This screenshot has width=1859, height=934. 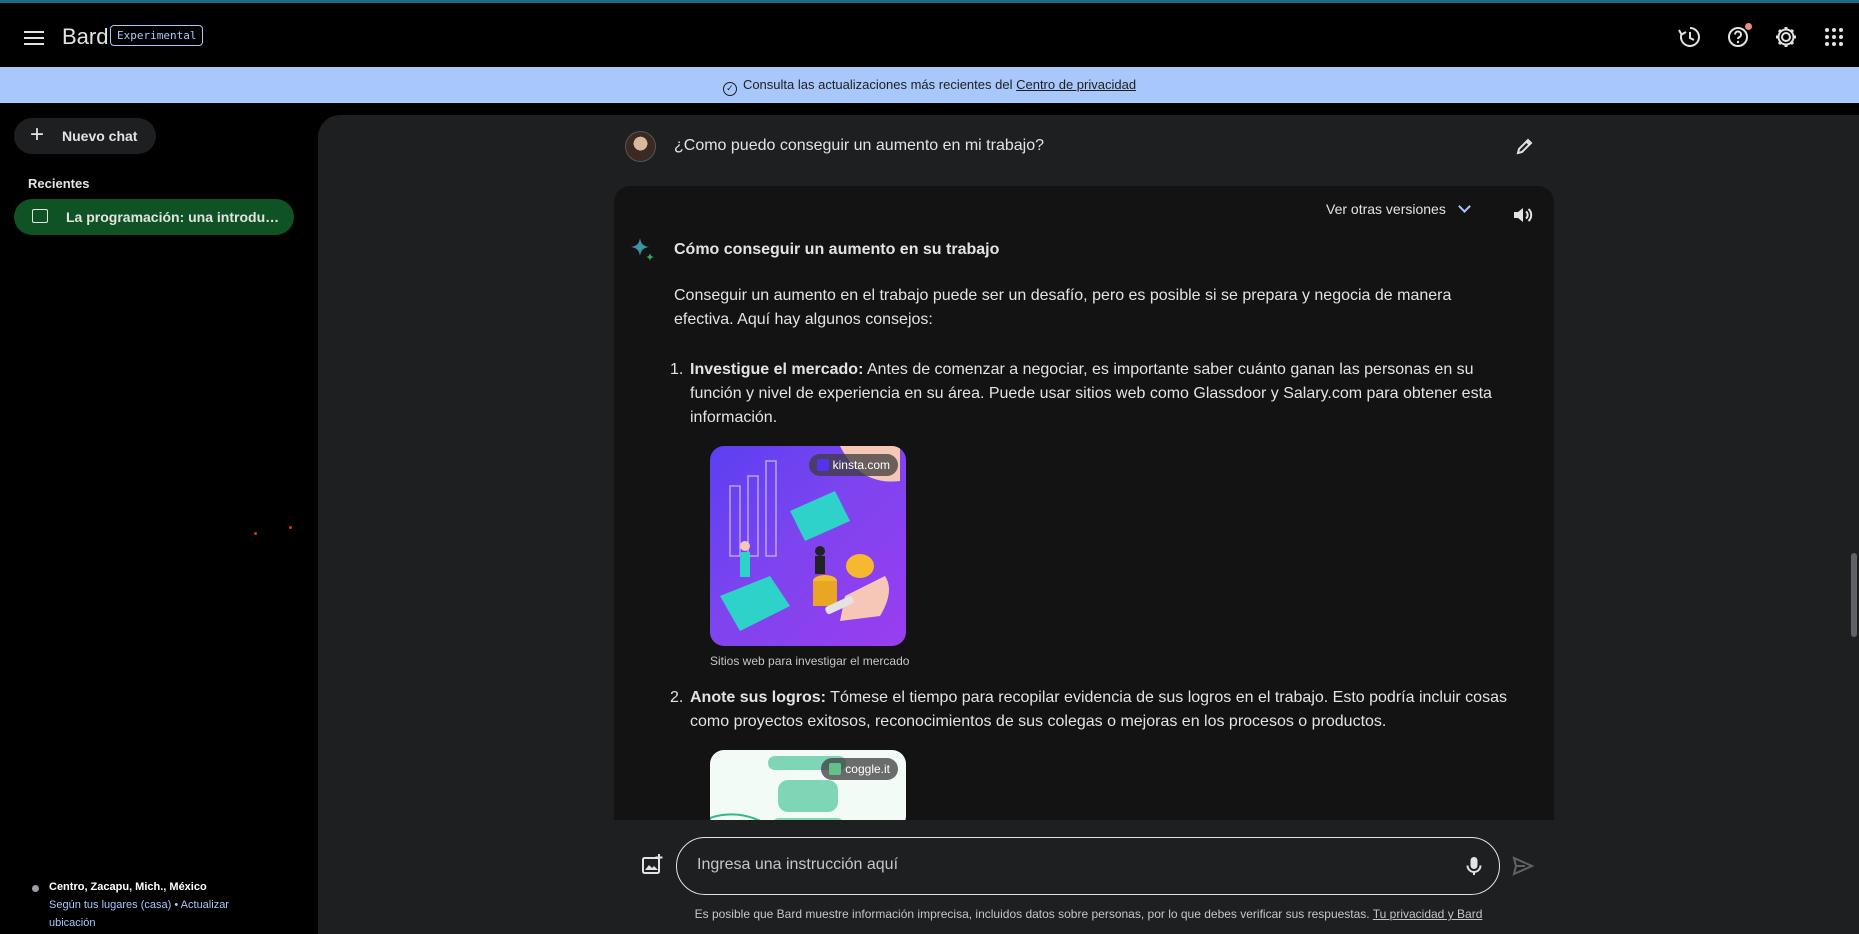 I want to click on response-title: Cómo conseguir un aumento en su trabajo, so click(x=837, y=249).